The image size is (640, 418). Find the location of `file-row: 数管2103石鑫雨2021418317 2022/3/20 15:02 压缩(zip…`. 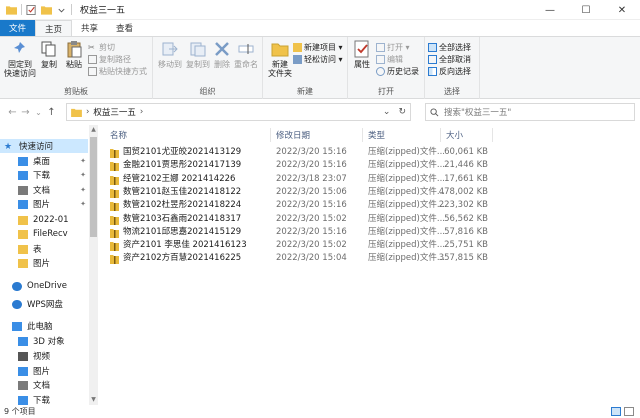

file-row: 数管2103石鑫雨2021418317 2022/3/20 15:02 压缩(zip… is located at coordinates (300, 219).